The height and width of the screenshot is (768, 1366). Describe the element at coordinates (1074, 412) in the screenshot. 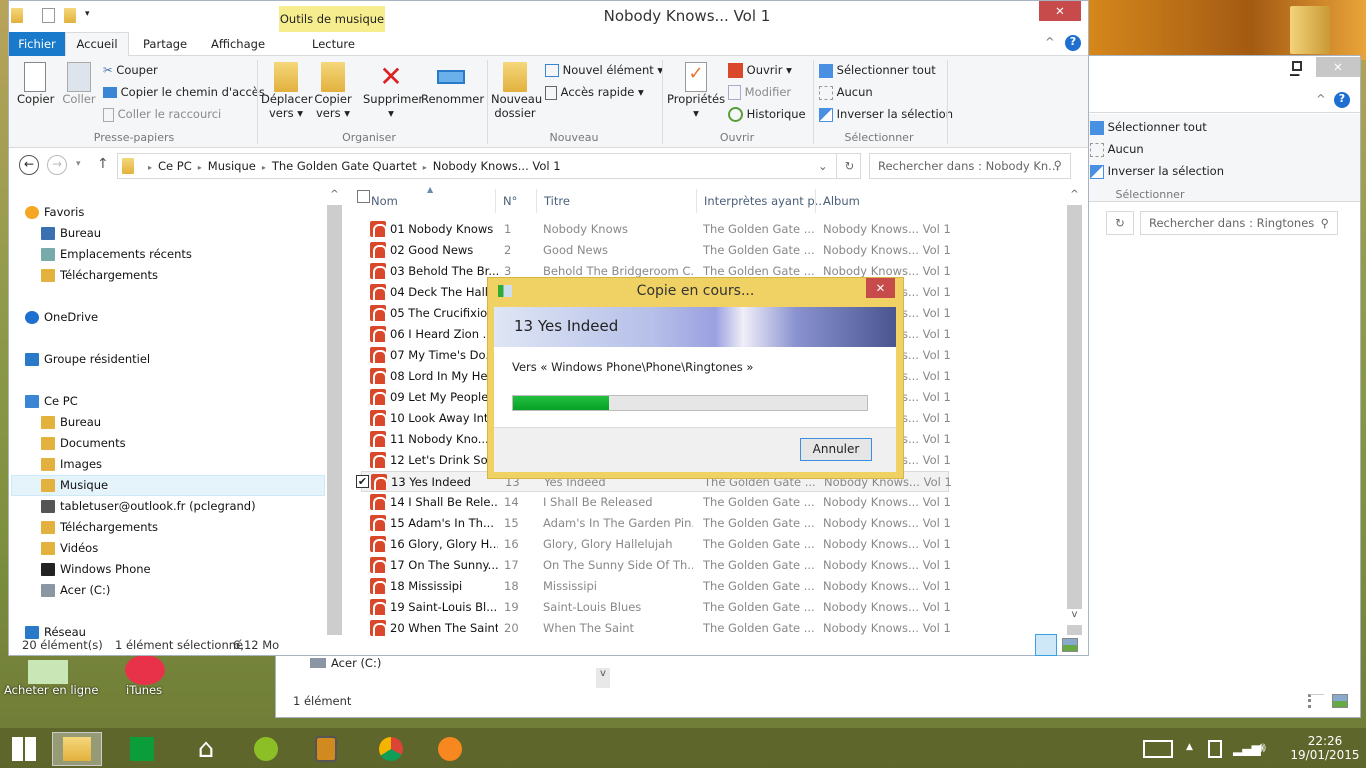

I see `list-scrollbar: ^ v` at that location.